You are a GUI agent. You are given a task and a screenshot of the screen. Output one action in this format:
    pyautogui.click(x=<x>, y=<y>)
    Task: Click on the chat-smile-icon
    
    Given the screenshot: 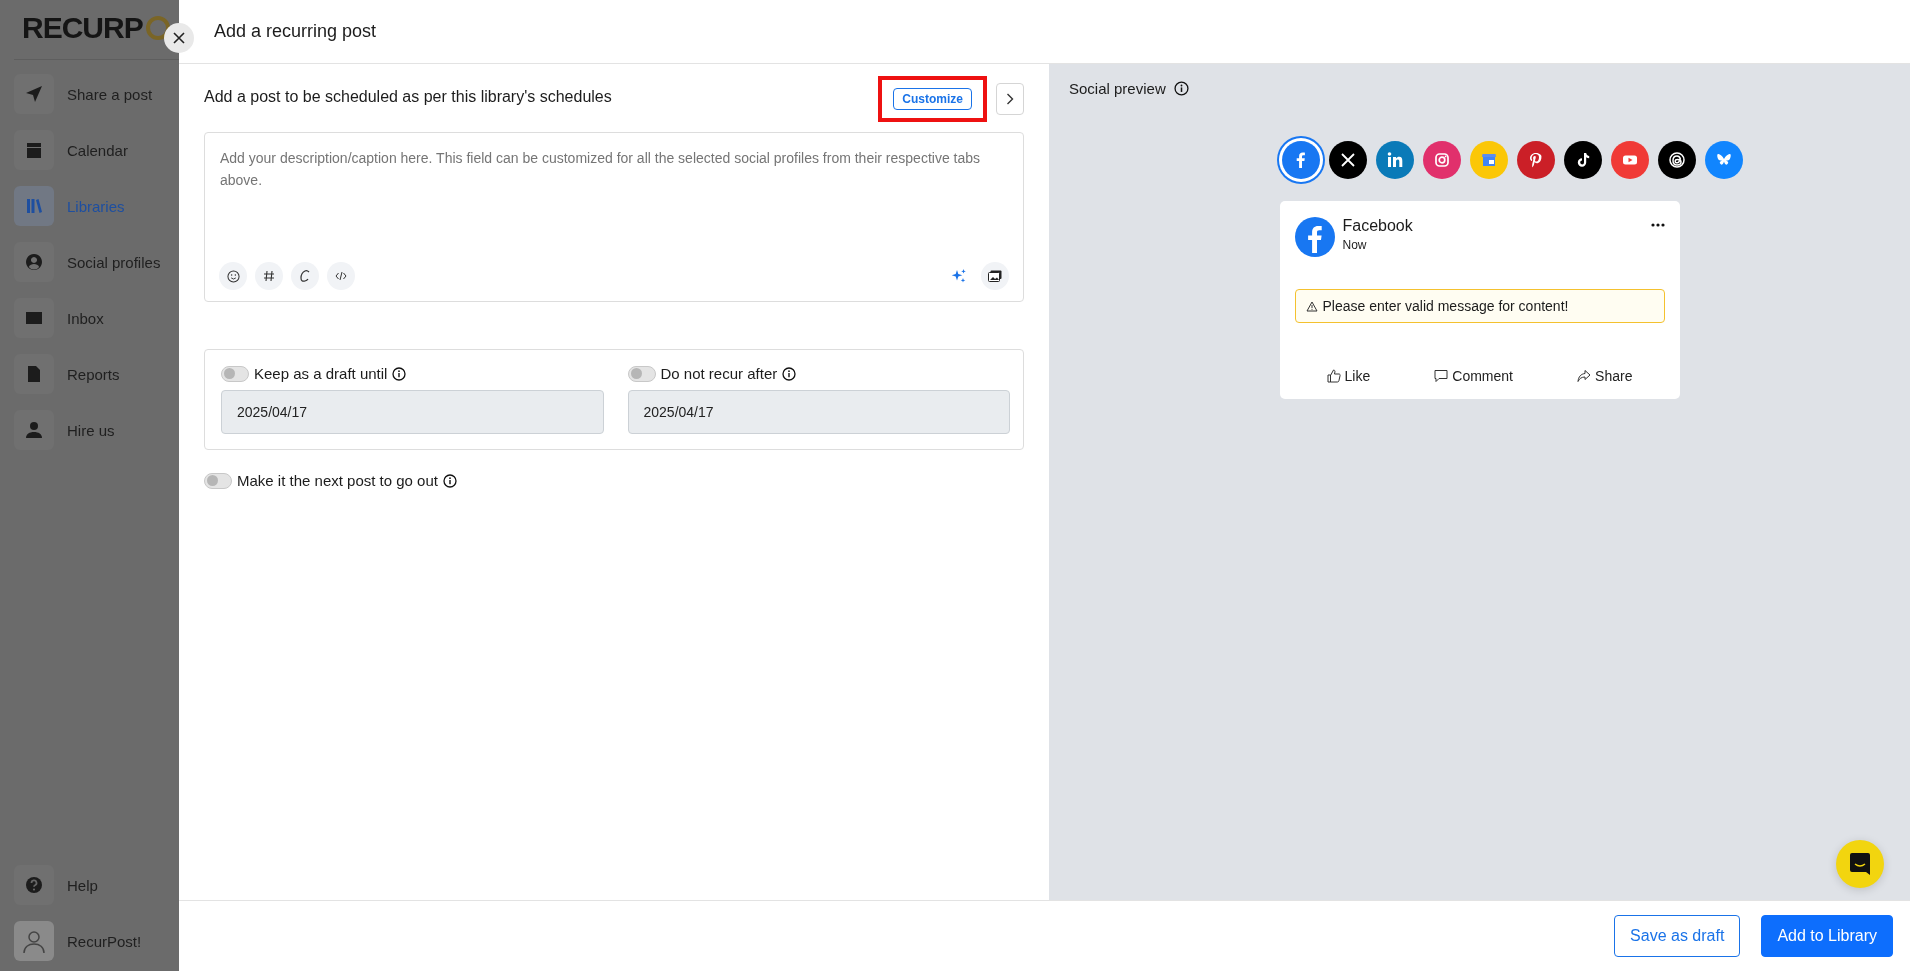 What is the action you would take?
    pyautogui.click(x=1860, y=864)
    